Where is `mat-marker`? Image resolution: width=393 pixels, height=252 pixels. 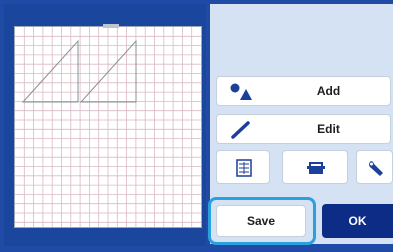 mat-marker is located at coordinates (111, 26).